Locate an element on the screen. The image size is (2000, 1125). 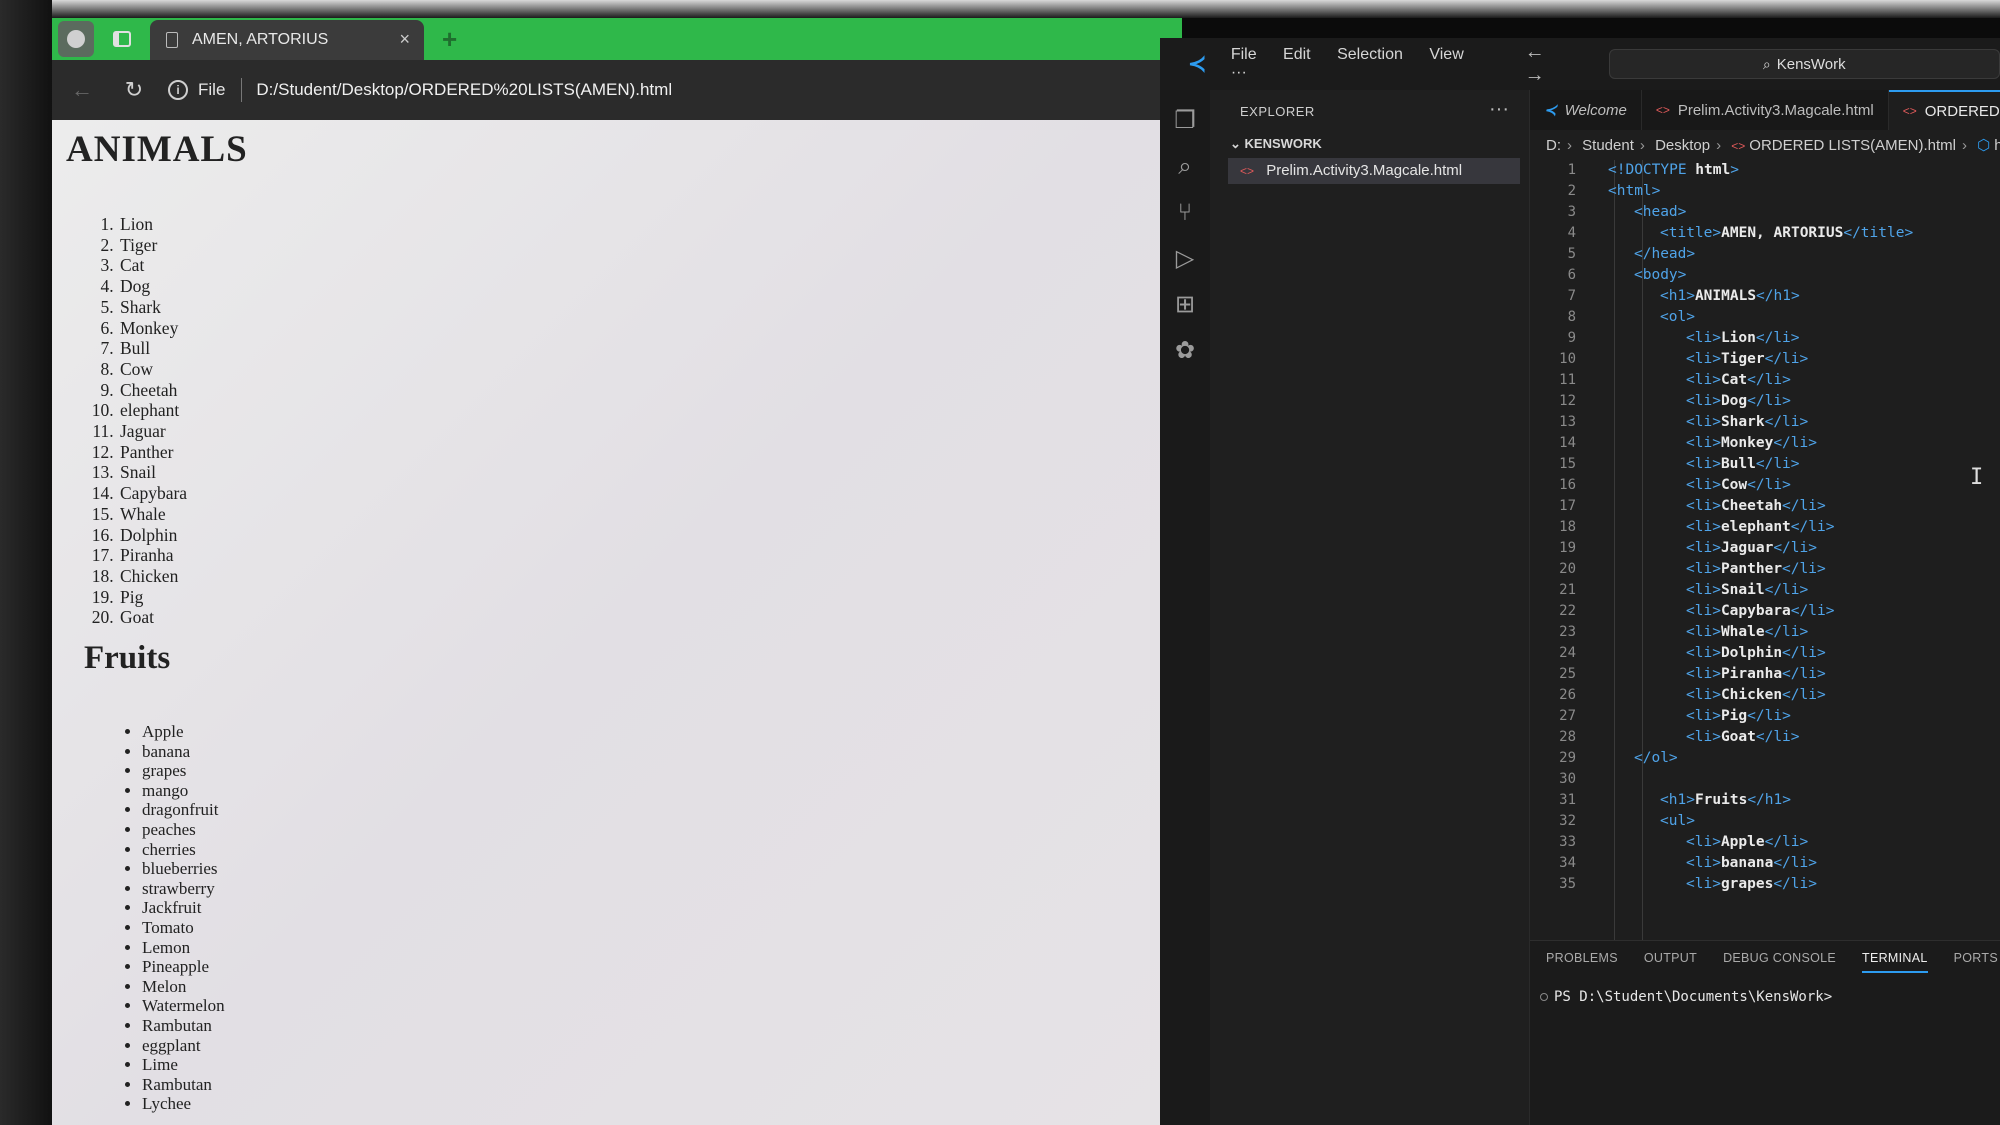
code-line: 31 <h1>Fruits</h1> is located at coordinates (1765, 800).